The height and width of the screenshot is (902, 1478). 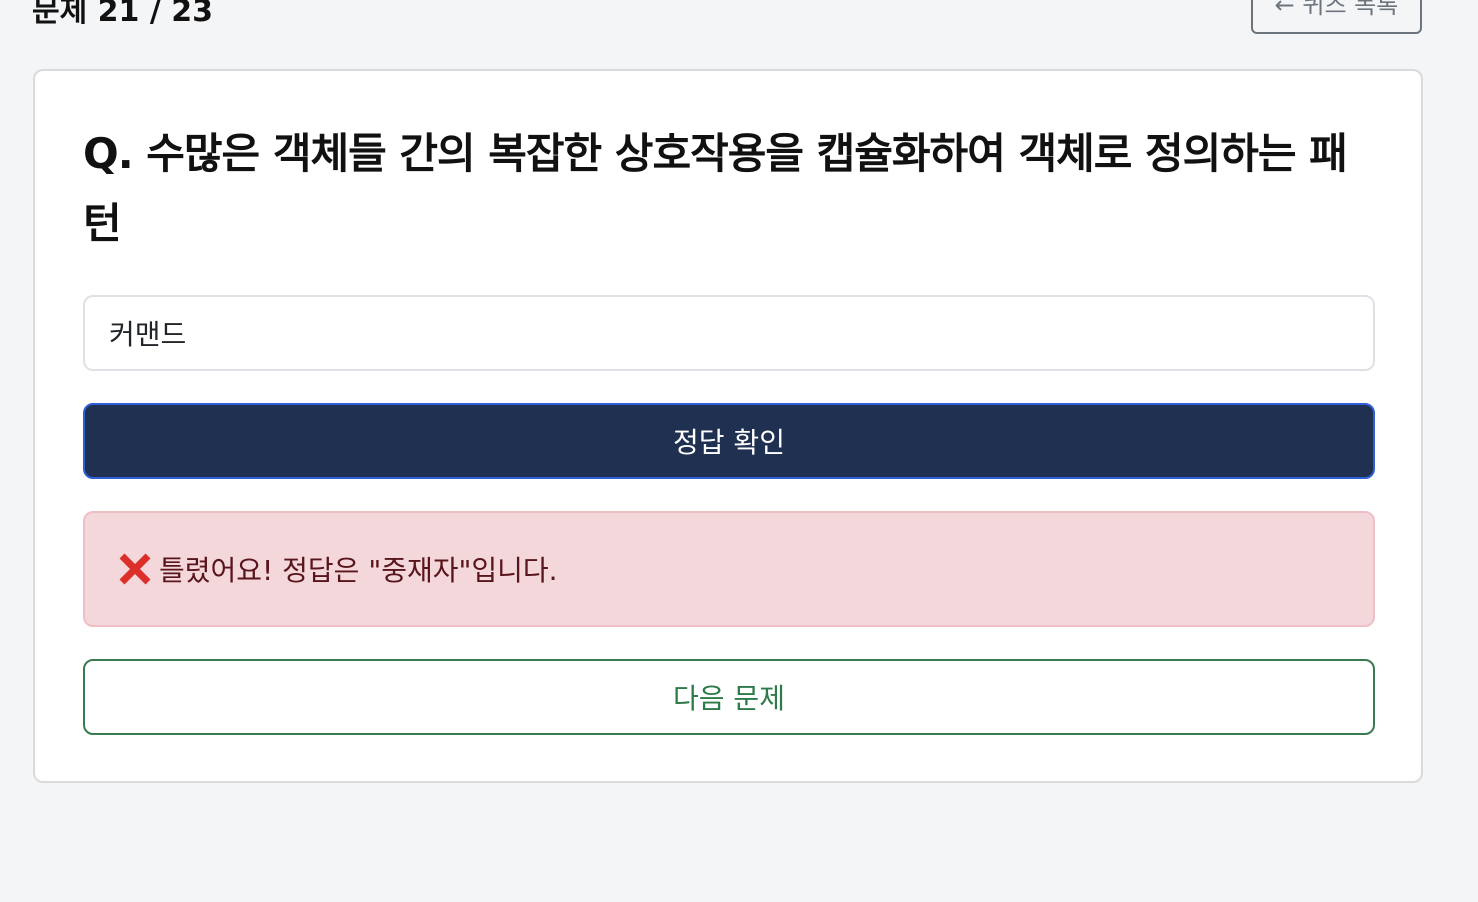 What do you see at coordinates (729, 569) in the screenshot?
I see `result-alert: 틀렸어요! 정답은 "중재자"입니다.` at bounding box center [729, 569].